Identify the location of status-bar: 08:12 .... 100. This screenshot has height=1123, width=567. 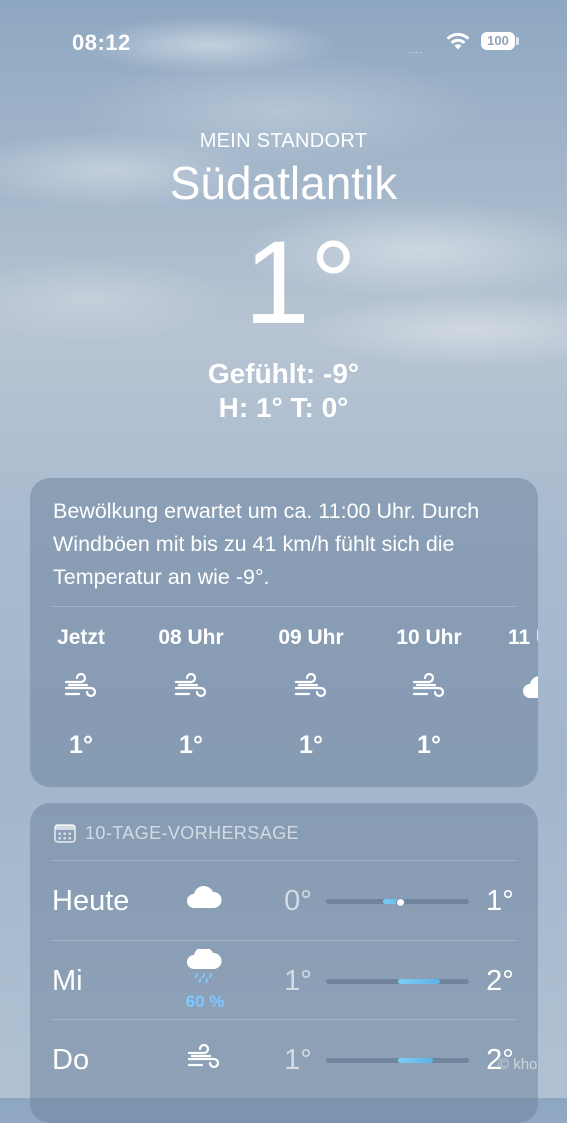
(283, 40).